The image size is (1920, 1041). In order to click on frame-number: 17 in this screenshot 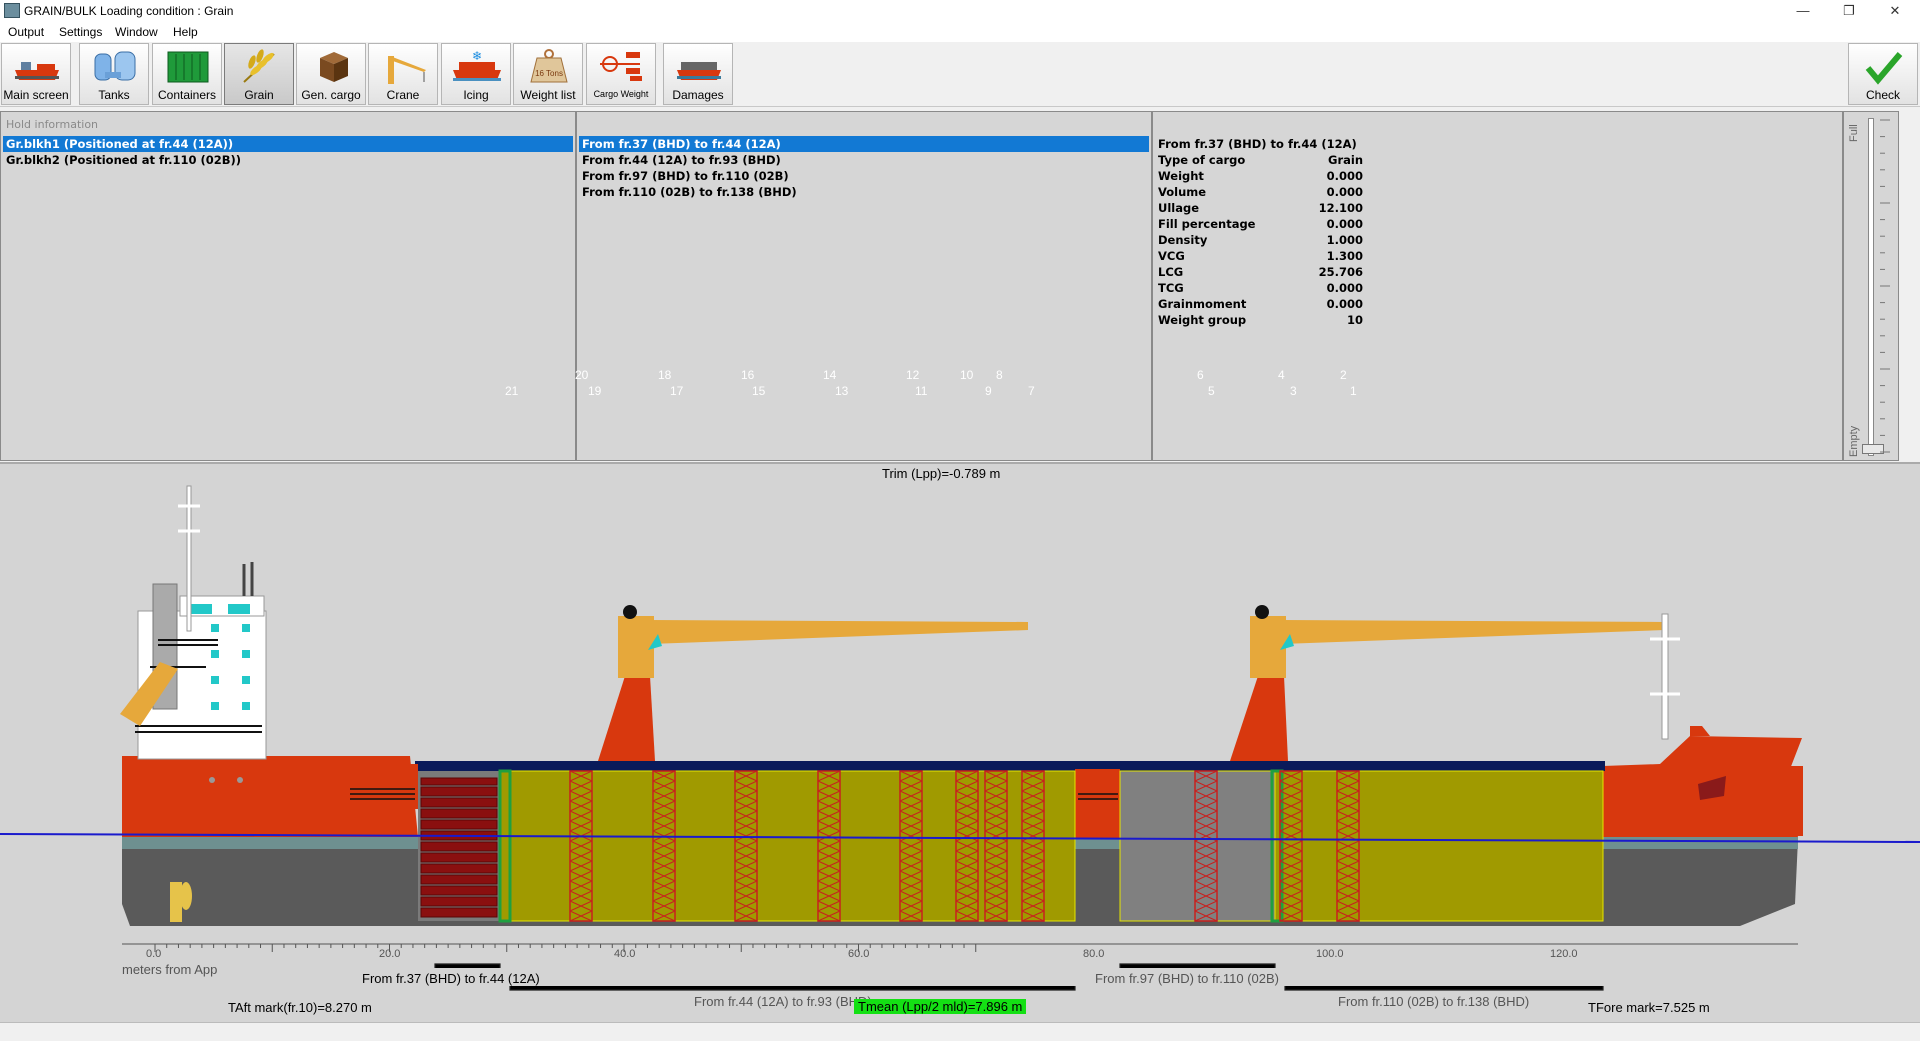, I will do `click(677, 391)`.